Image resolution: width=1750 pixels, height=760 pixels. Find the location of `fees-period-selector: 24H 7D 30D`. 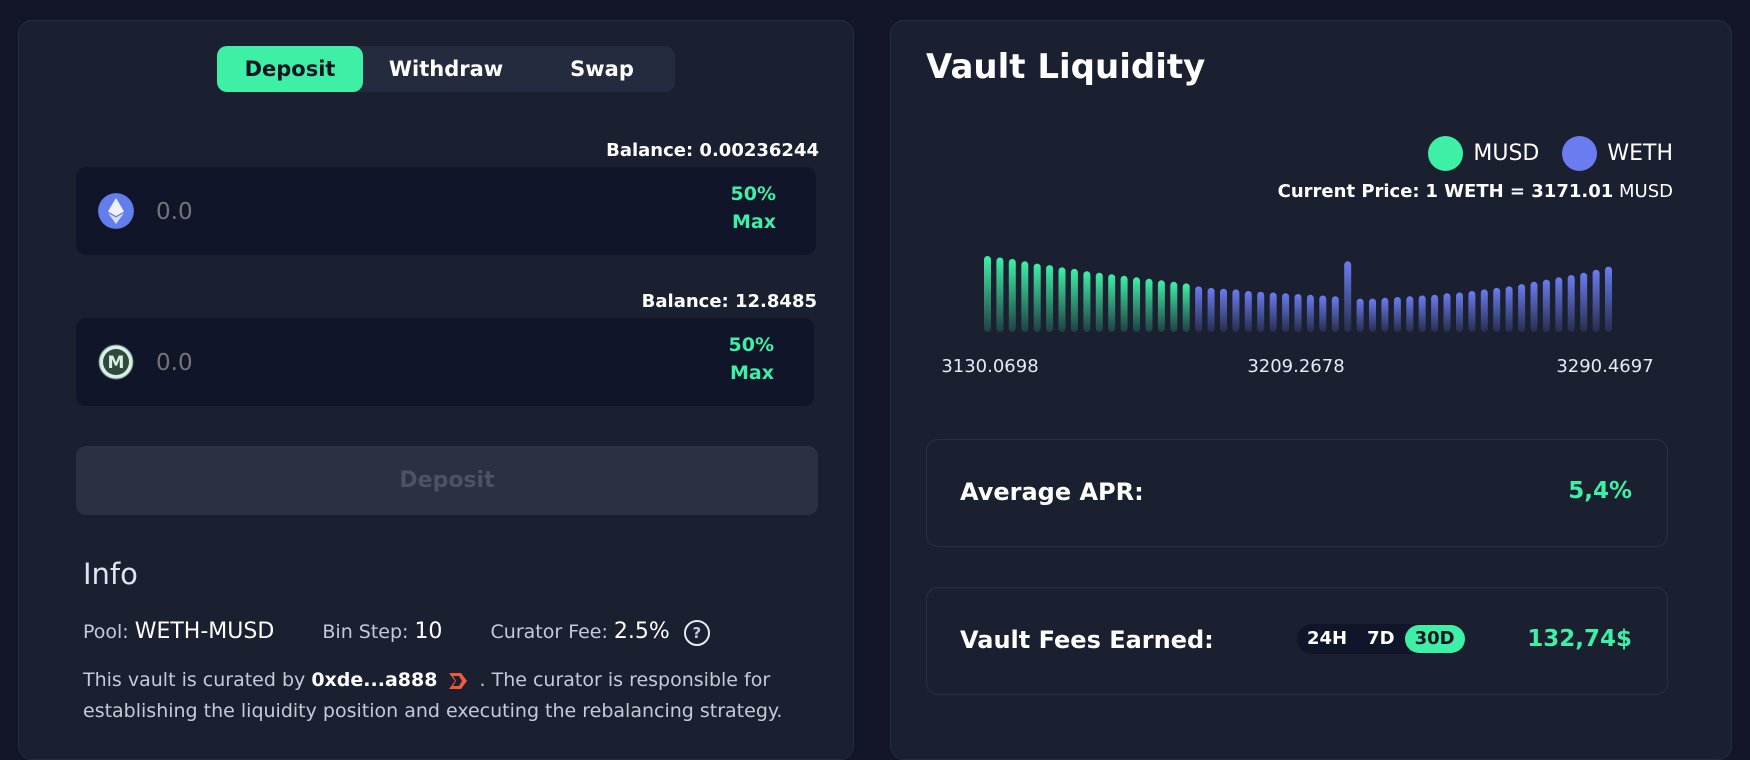

fees-period-selector: 24H 7D 30D is located at coordinates (1381, 639).